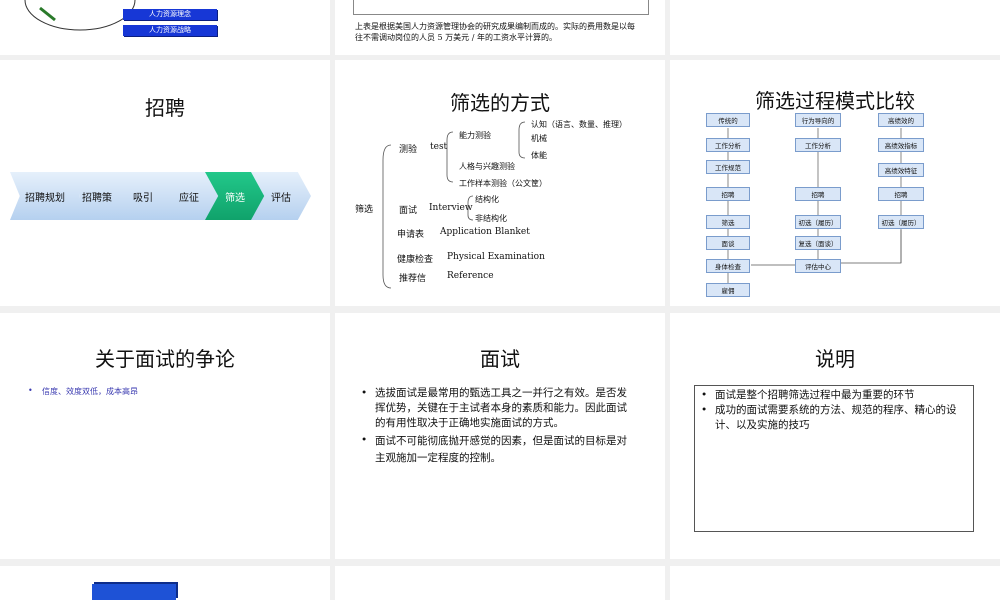 The width and height of the screenshot is (1000, 600). Describe the element at coordinates (90, 391) in the screenshot. I see `debate-bullet: 信度、效度双低，成本高昂` at that location.